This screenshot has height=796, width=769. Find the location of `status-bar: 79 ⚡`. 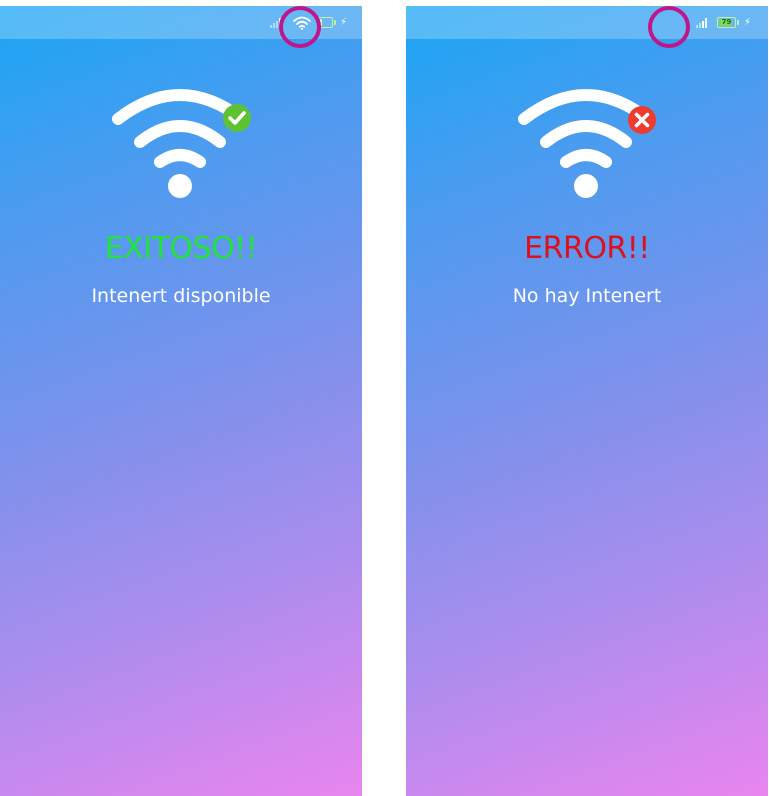

status-bar: 79 ⚡ is located at coordinates (587, 22).